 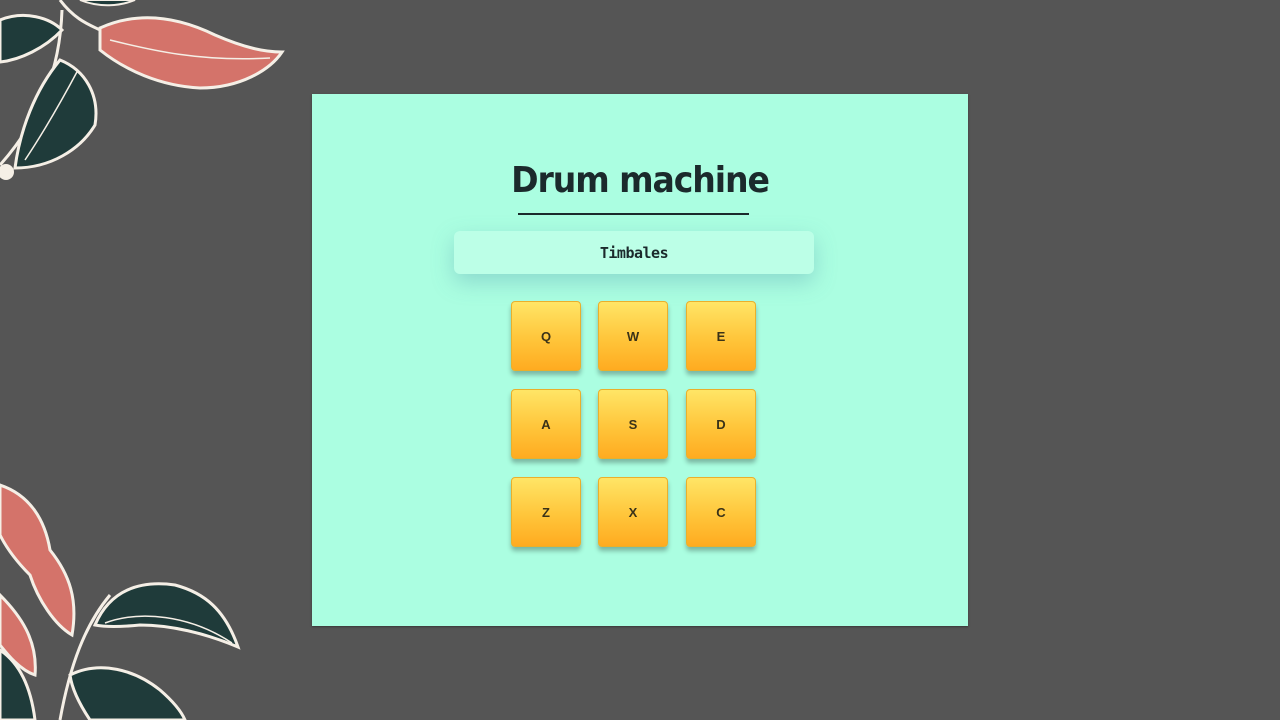 What do you see at coordinates (721, 512) in the screenshot?
I see `drum-pad-c: C` at bounding box center [721, 512].